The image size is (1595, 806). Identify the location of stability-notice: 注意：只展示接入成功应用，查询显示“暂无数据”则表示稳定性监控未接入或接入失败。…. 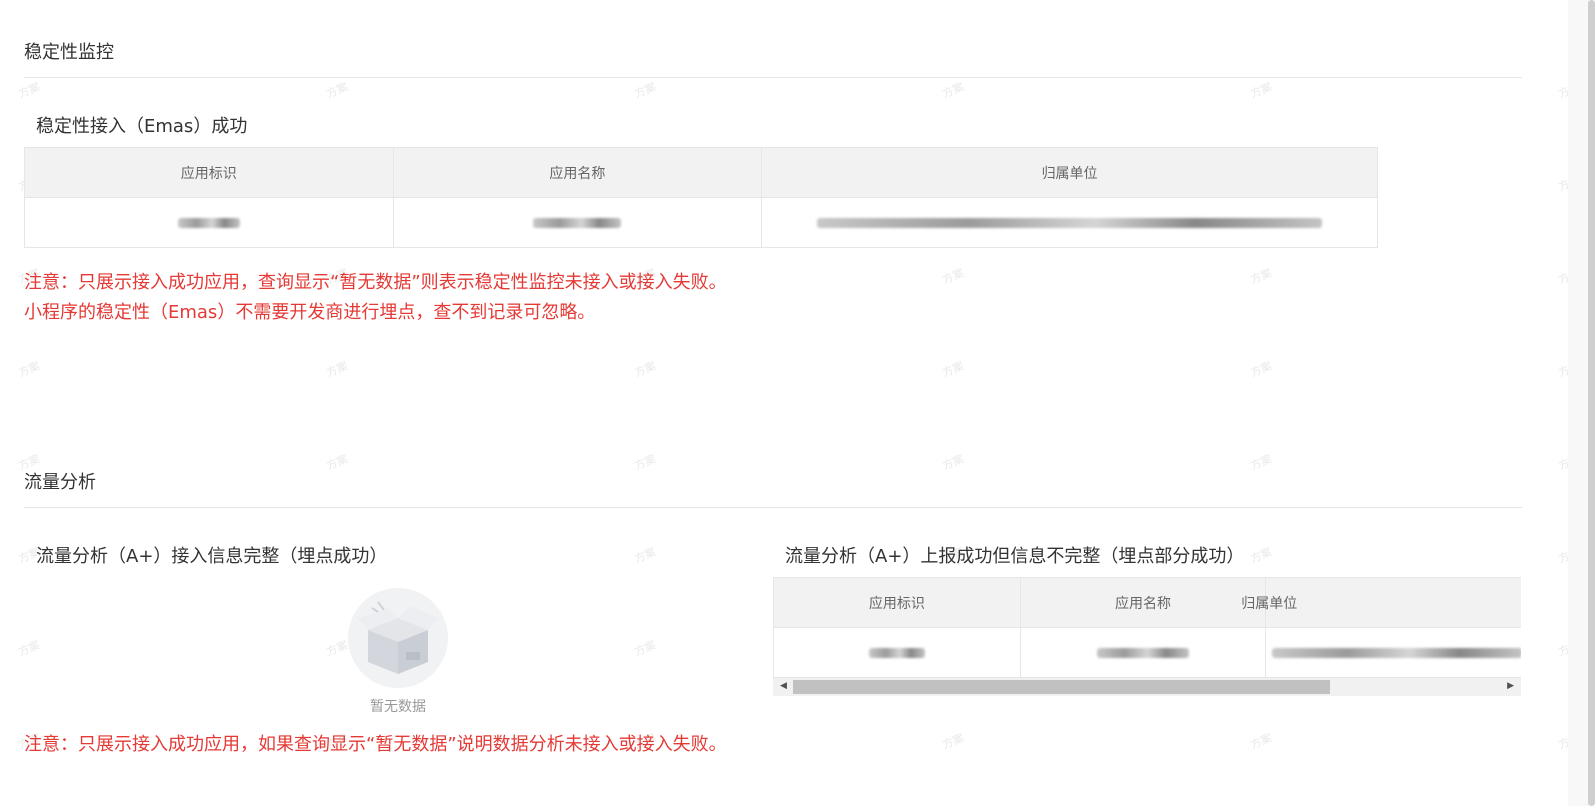
(375, 298).